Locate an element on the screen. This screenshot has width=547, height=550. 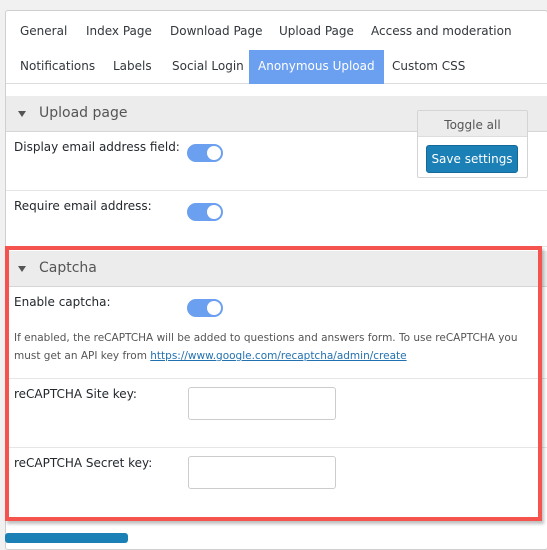
section-title: Captcha is located at coordinates (68, 268).